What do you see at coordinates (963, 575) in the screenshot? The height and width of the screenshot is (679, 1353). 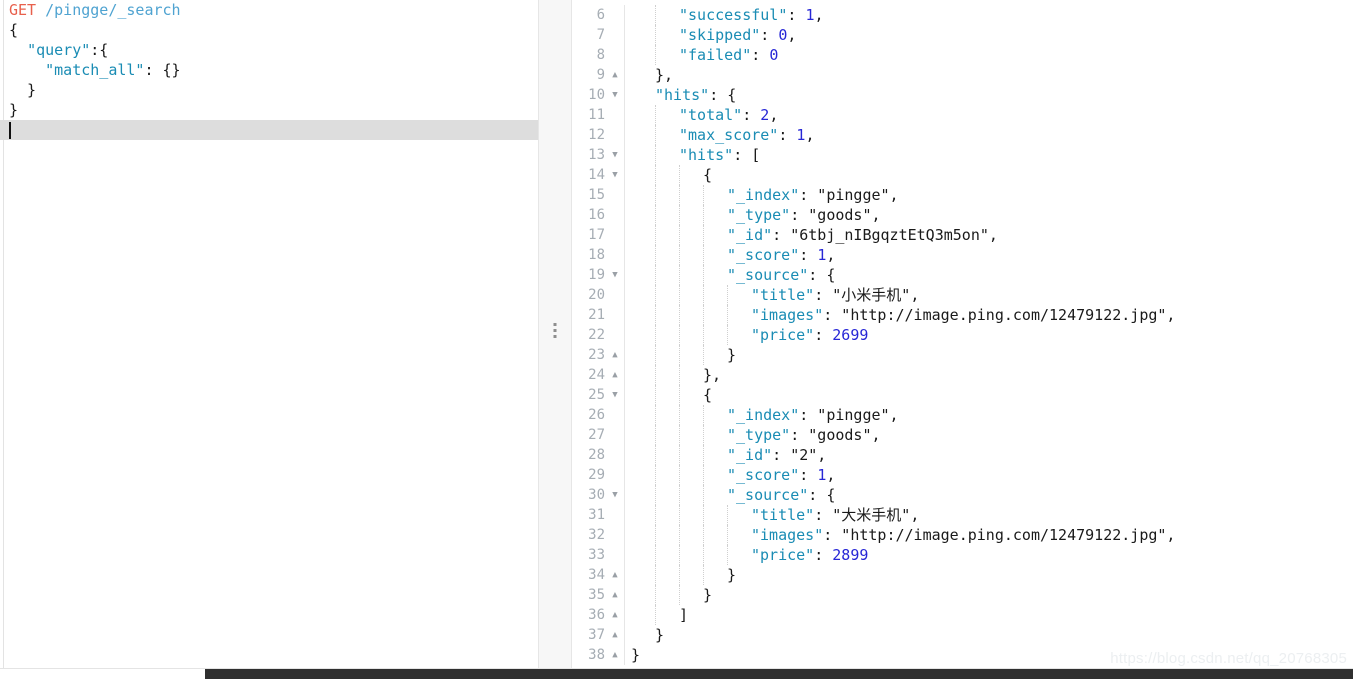 I see `response-line: 34 ▲}` at bounding box center [963, 575].